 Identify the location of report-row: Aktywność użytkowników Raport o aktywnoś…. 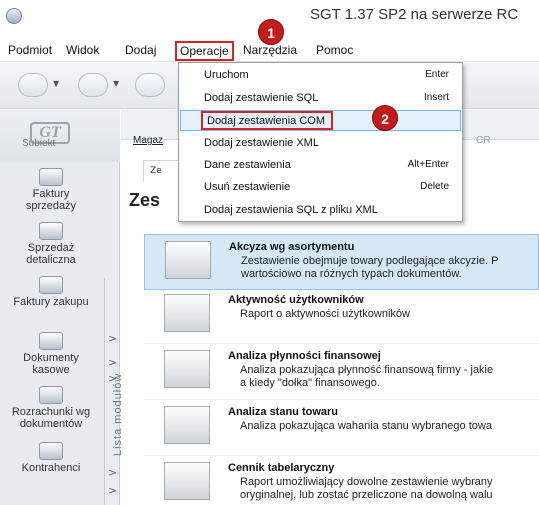
(341, 316).